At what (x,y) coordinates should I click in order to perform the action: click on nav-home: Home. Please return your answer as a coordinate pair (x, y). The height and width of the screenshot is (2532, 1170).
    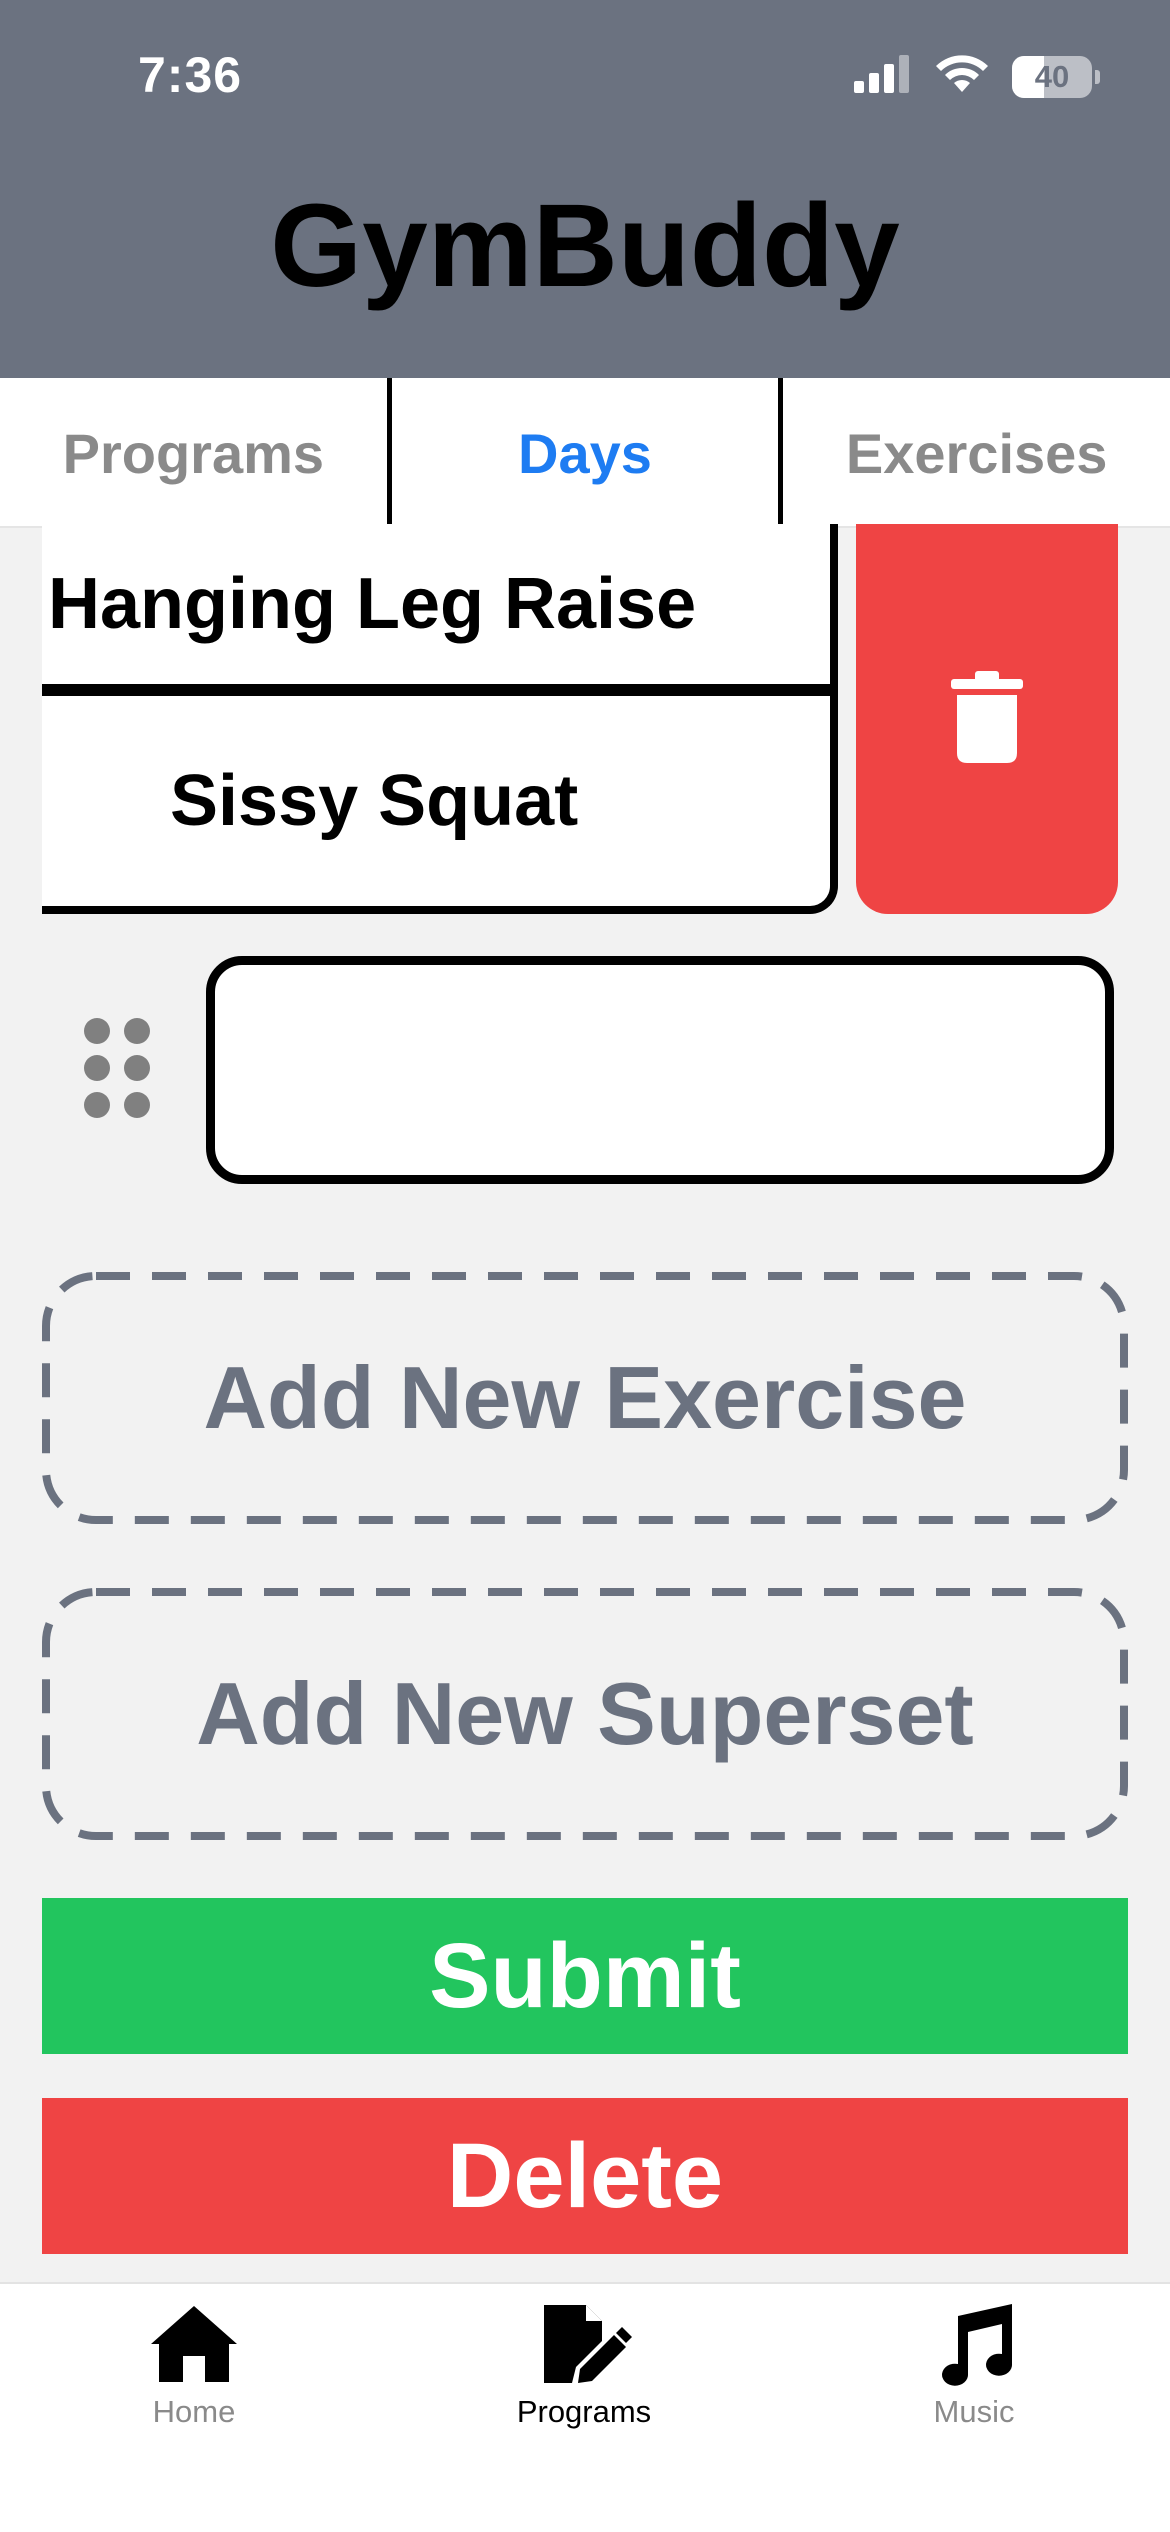
    Looking at the image, I should click on (194, 2365).